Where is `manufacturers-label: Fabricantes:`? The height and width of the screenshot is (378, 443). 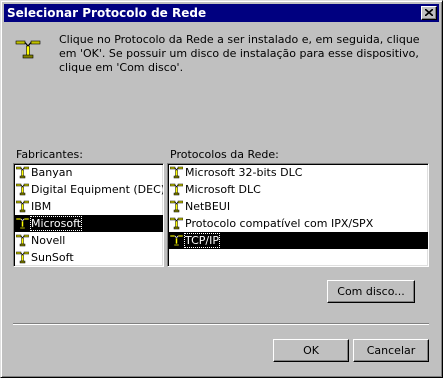
manufacturers-label: Fabricantes: is located at coordinates (49, 154).